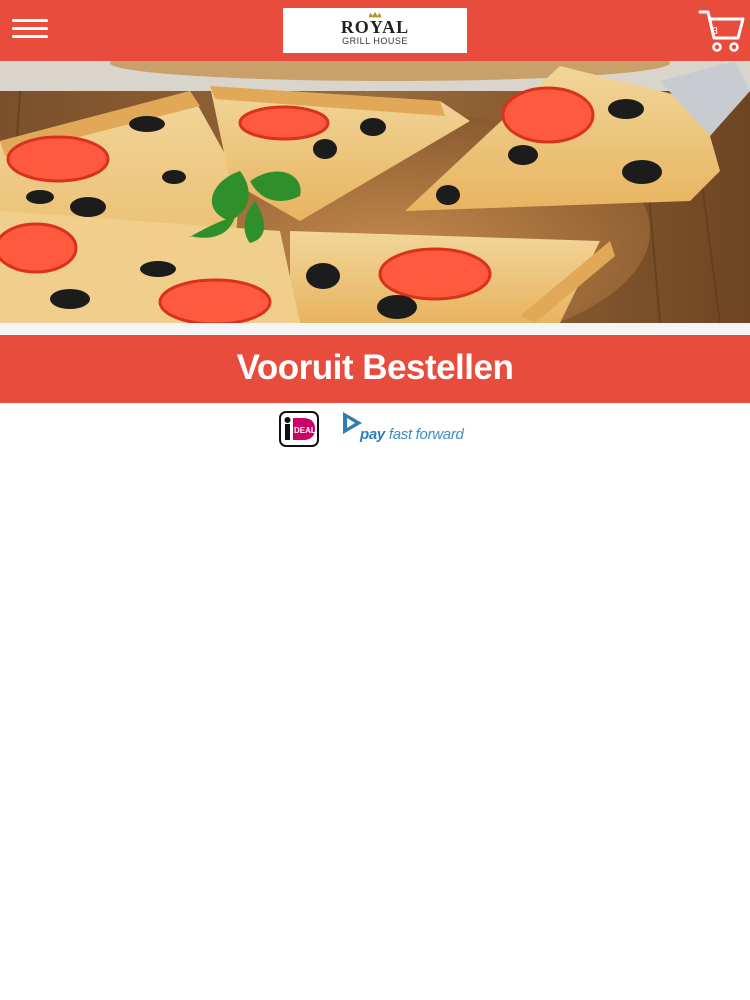 Image resolution: width=750 pixels, height=1000 pixels. I want to click on order-ahead-banner: Vooruit Bestellen, so click(375, 369).